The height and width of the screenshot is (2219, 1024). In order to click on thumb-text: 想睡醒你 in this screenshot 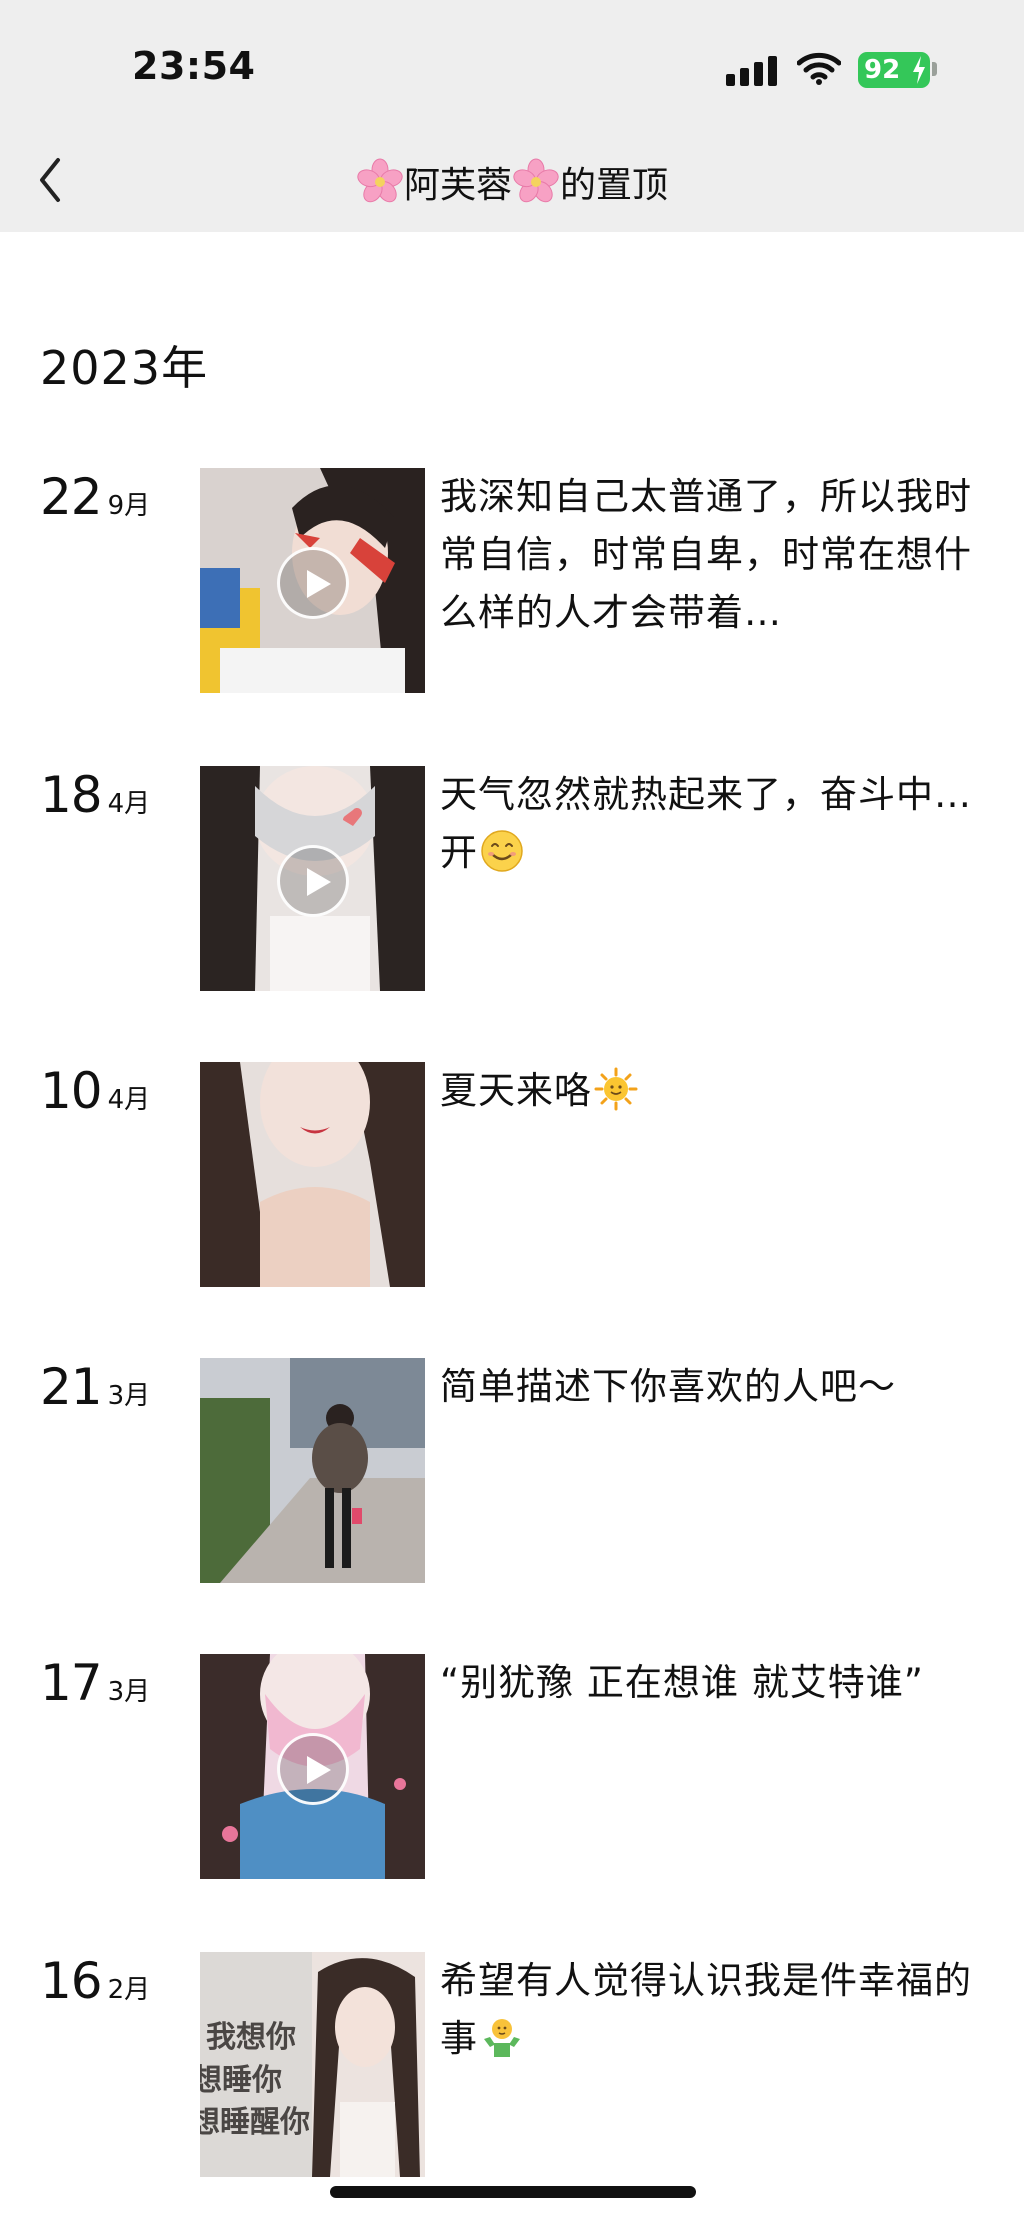, I will do `click(255, 2122)`.